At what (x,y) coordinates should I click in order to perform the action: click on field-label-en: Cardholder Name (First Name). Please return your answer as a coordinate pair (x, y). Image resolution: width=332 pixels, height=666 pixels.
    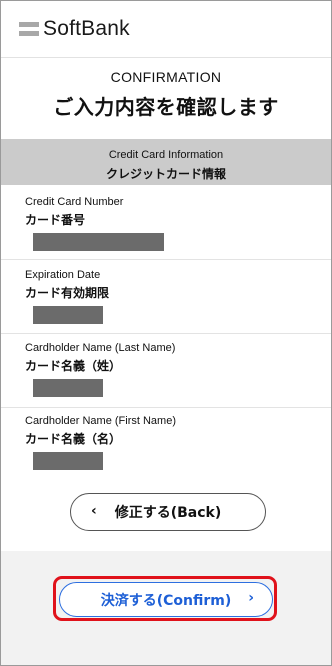
    Looking at the image, I should click on (100, 421).